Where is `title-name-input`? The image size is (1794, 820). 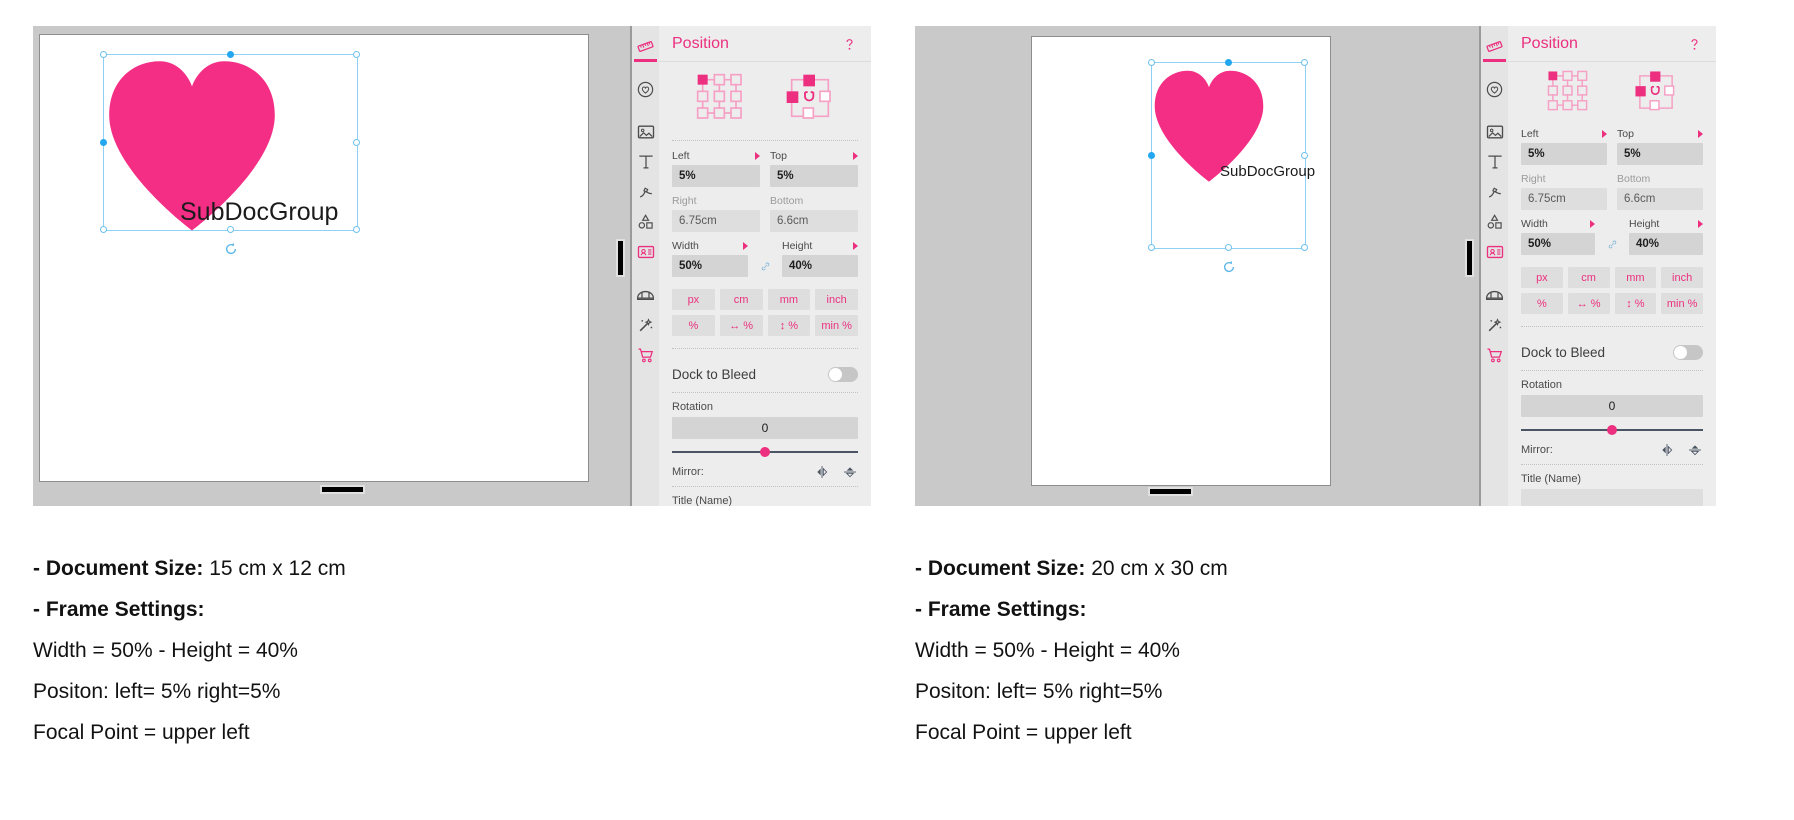
title-name-input is located at coordinates (1612, 497).